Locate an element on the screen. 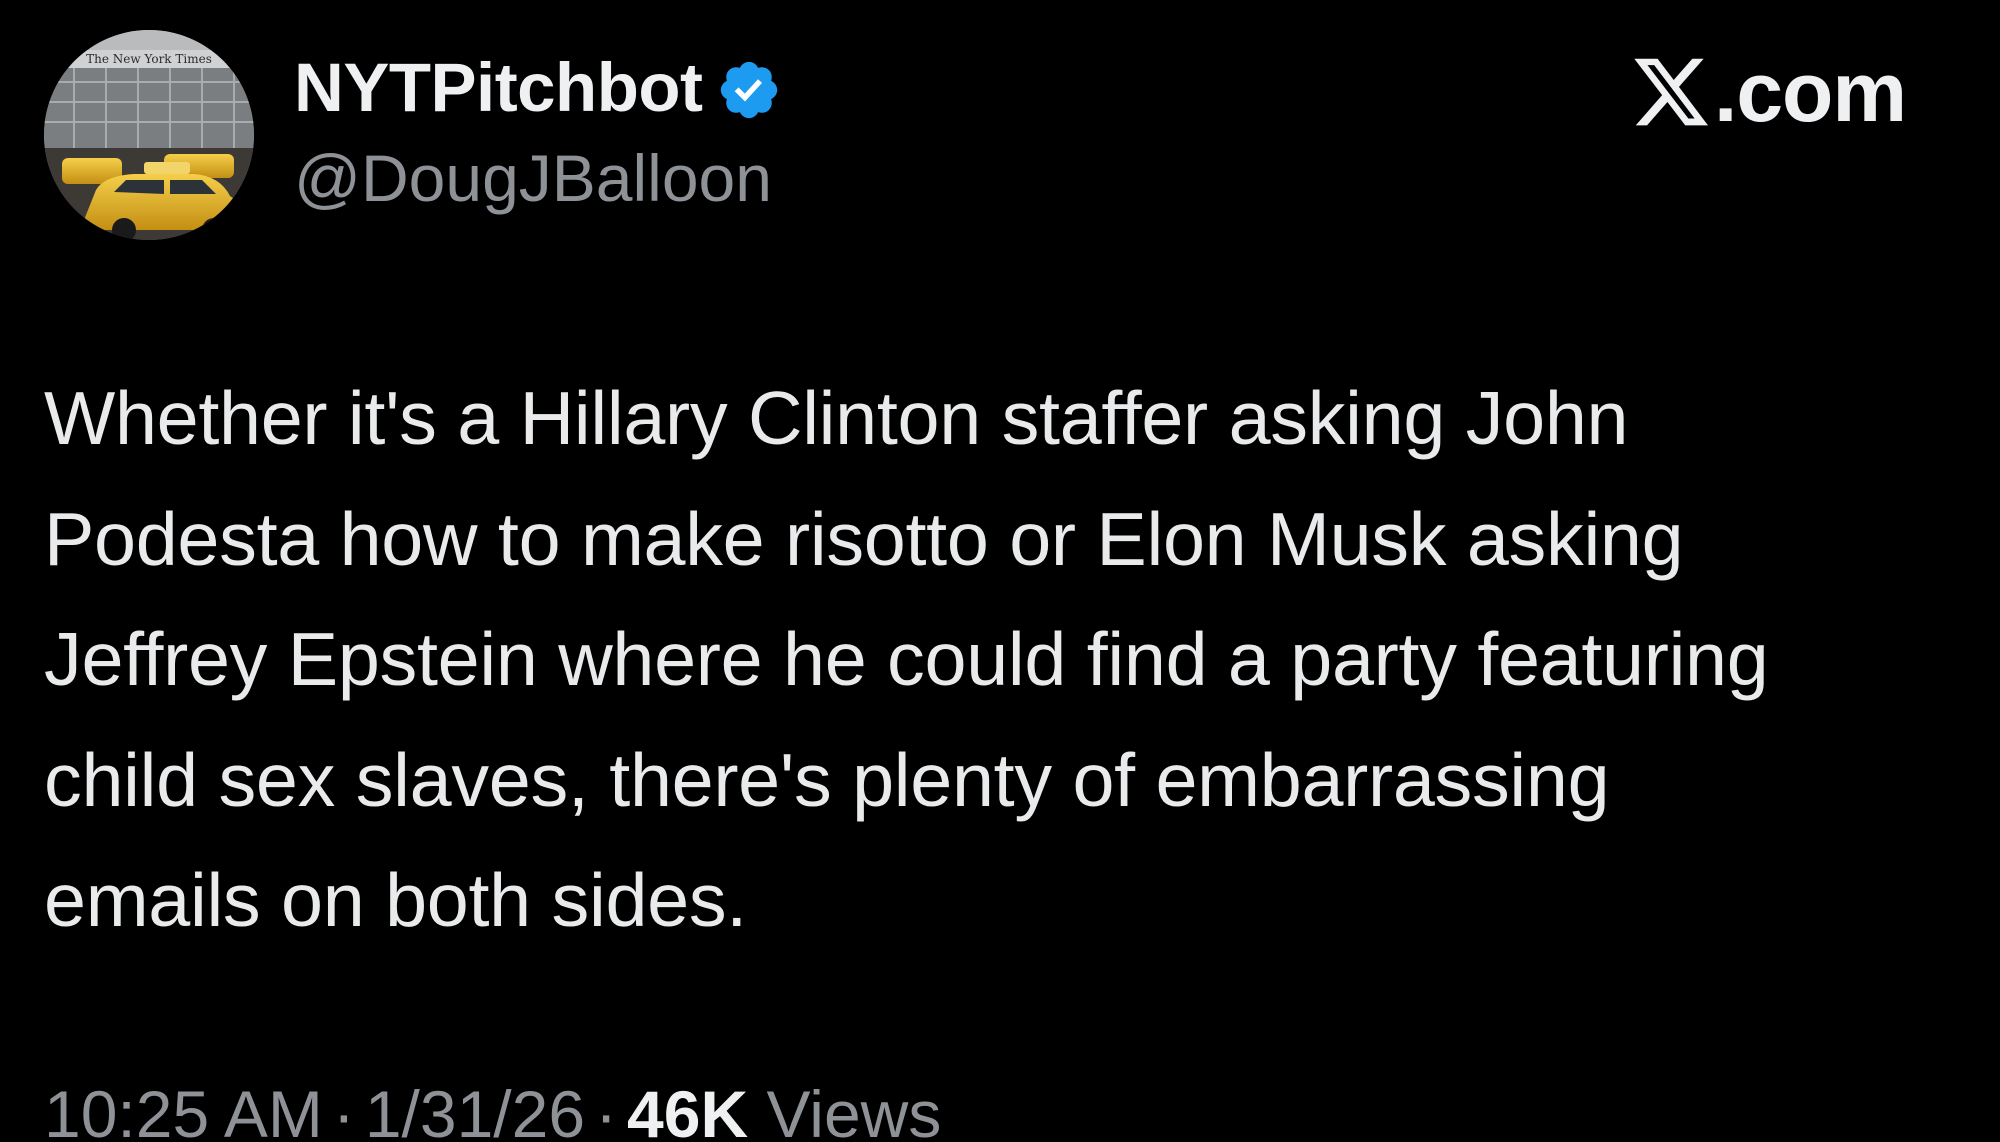  brand-text: .com is located at coordinates (1810, 92).